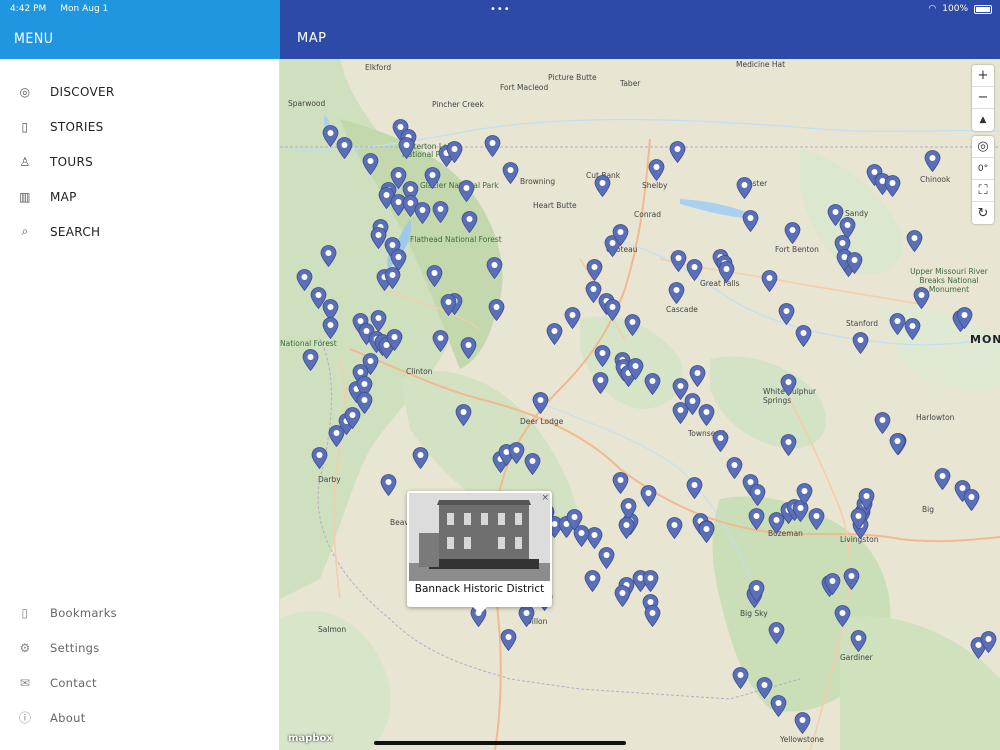 This screenshot has height=750, width=1000. I want to click on close-icon: ×, so click(545, 498).